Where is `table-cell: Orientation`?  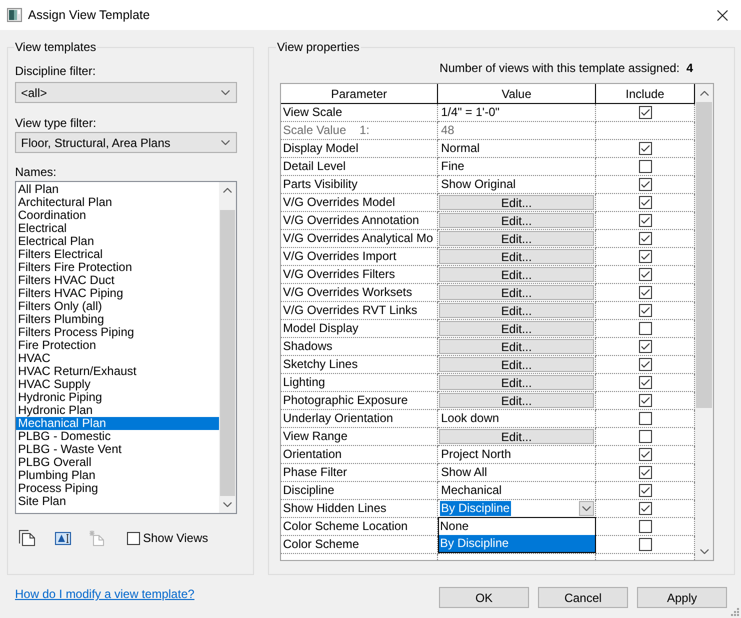
table-cell: Orientation is located at coordinates (359, 455).